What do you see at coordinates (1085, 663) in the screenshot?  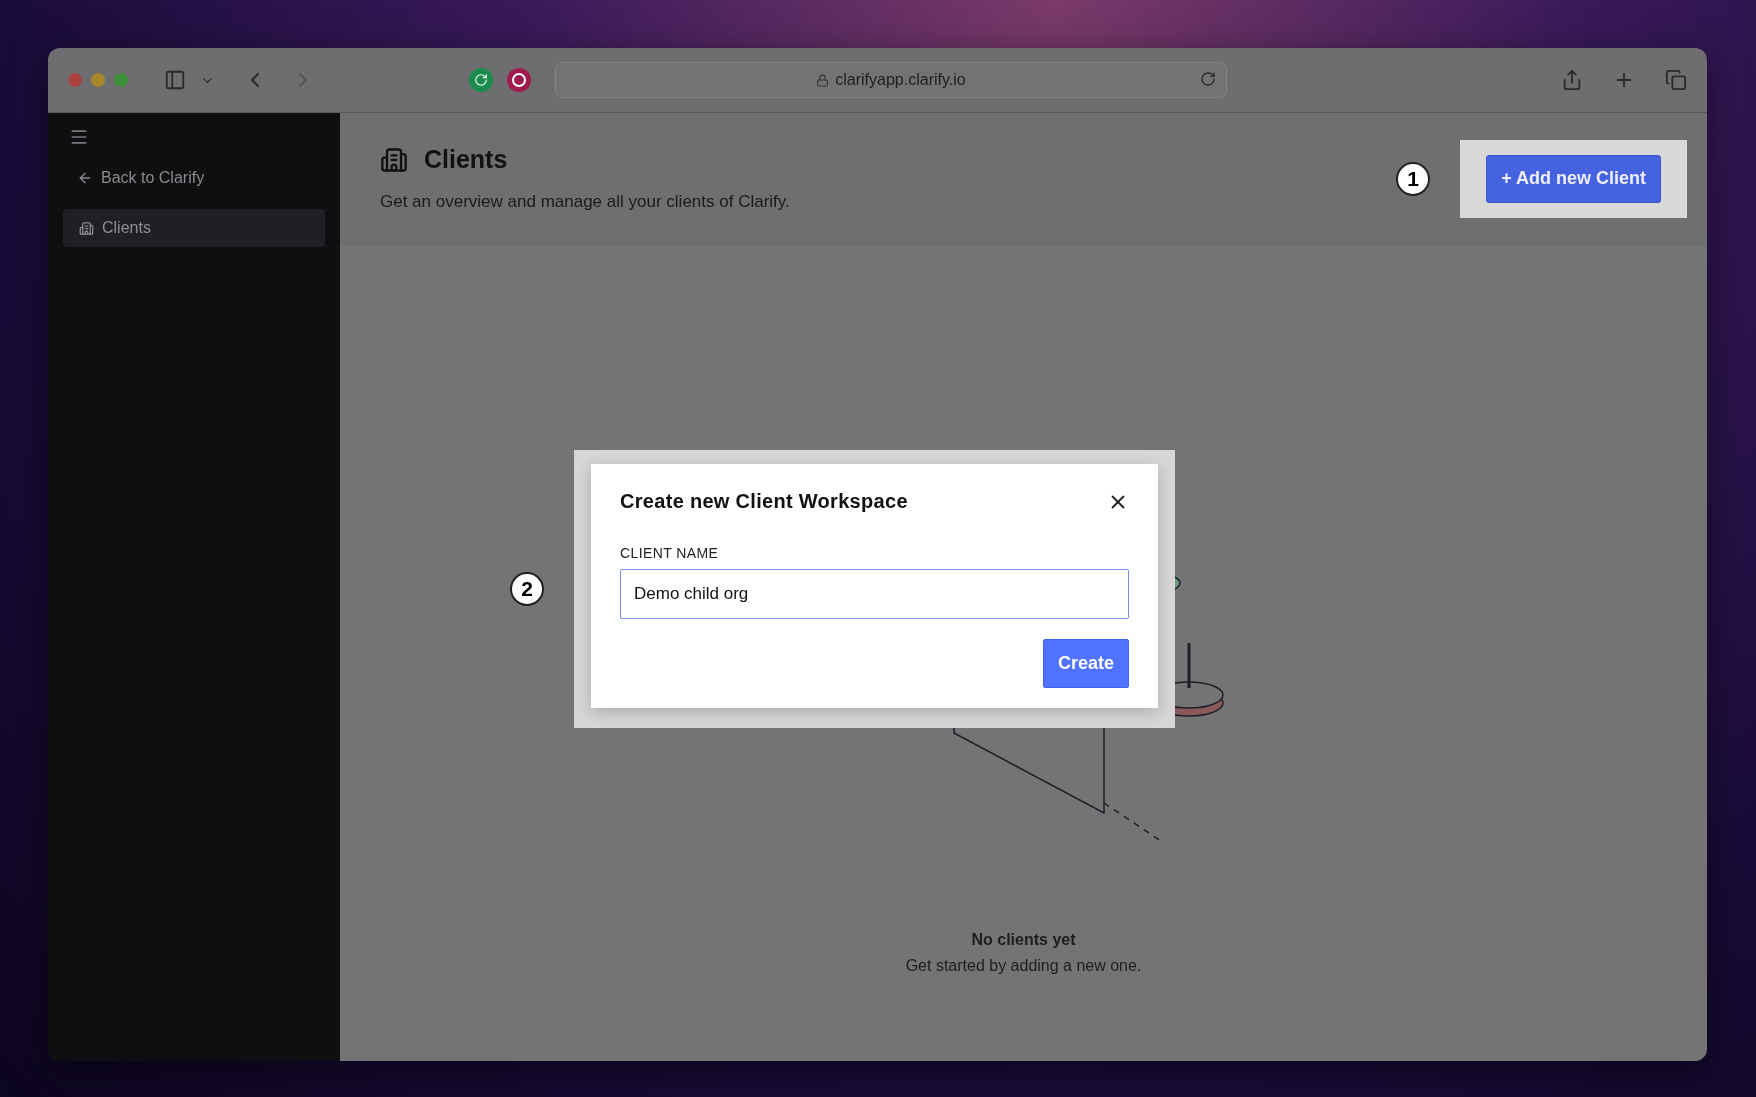 I see `create-button: Create` at bounding box center [1085, 663].